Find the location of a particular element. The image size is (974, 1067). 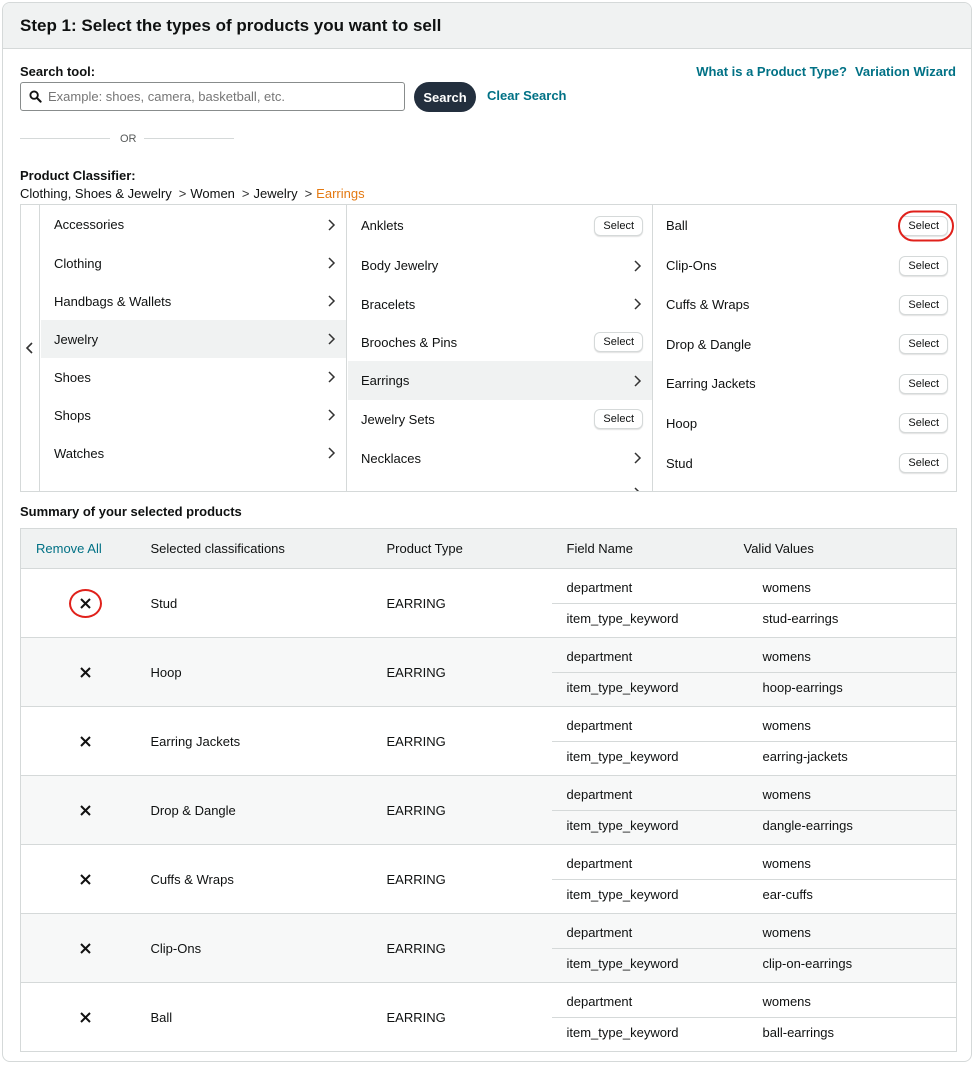

category-item-hoop: Hoop Select is located at coordinates (804, 423).